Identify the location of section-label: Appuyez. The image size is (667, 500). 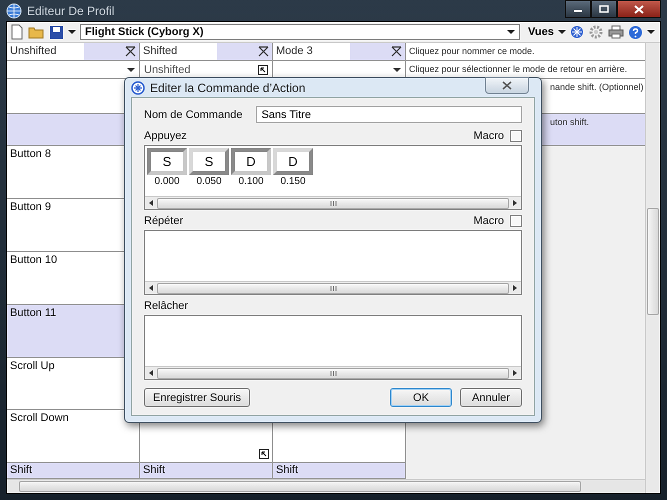
(165, 136).